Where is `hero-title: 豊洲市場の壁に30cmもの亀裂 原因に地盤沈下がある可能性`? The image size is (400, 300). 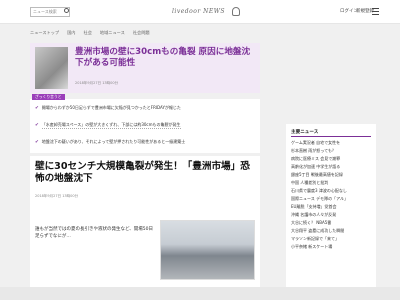
hero-title: 豊洲市場の壁に30cmもの亀裂 原因に地盤沈下がある可能性 is located at coordinates (166, 58).